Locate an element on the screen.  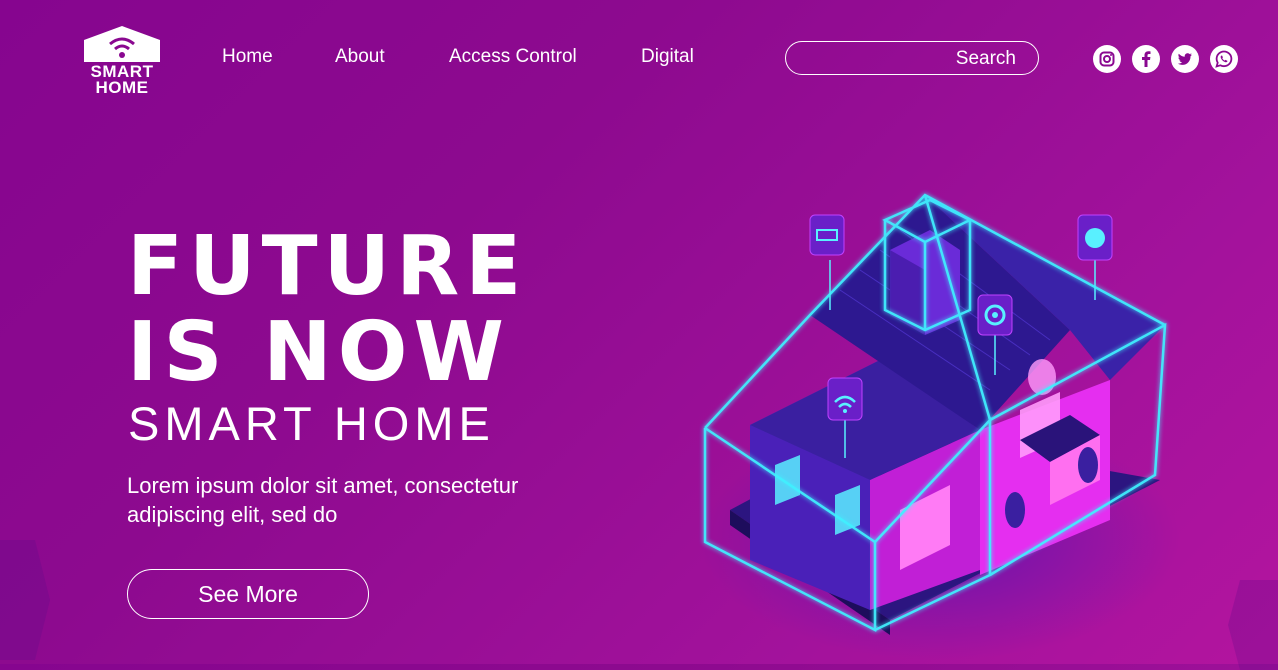
search-input is located at coordinates (877, 59).